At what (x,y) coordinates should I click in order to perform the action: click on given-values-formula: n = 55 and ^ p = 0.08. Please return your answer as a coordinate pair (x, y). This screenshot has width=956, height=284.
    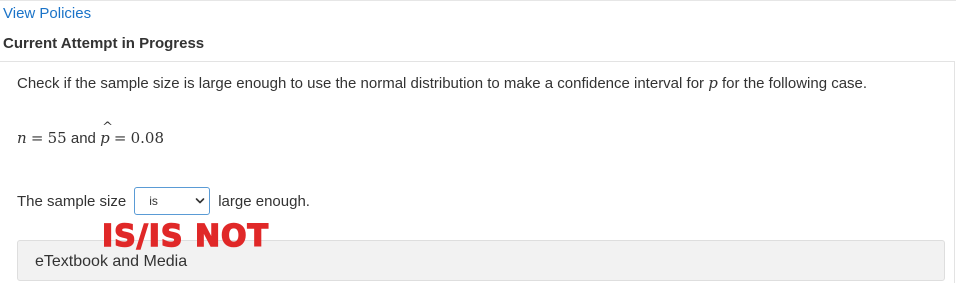
    Looking at the image, I should click on (90, 133).